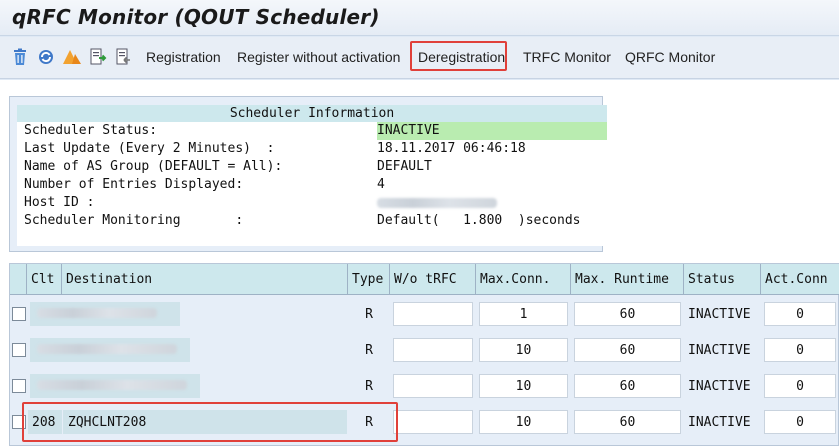 The width and height of the screenshot is (839, 446). I want to click on table-row: R 1 60 INACTIVE 0, so click(424, 314).